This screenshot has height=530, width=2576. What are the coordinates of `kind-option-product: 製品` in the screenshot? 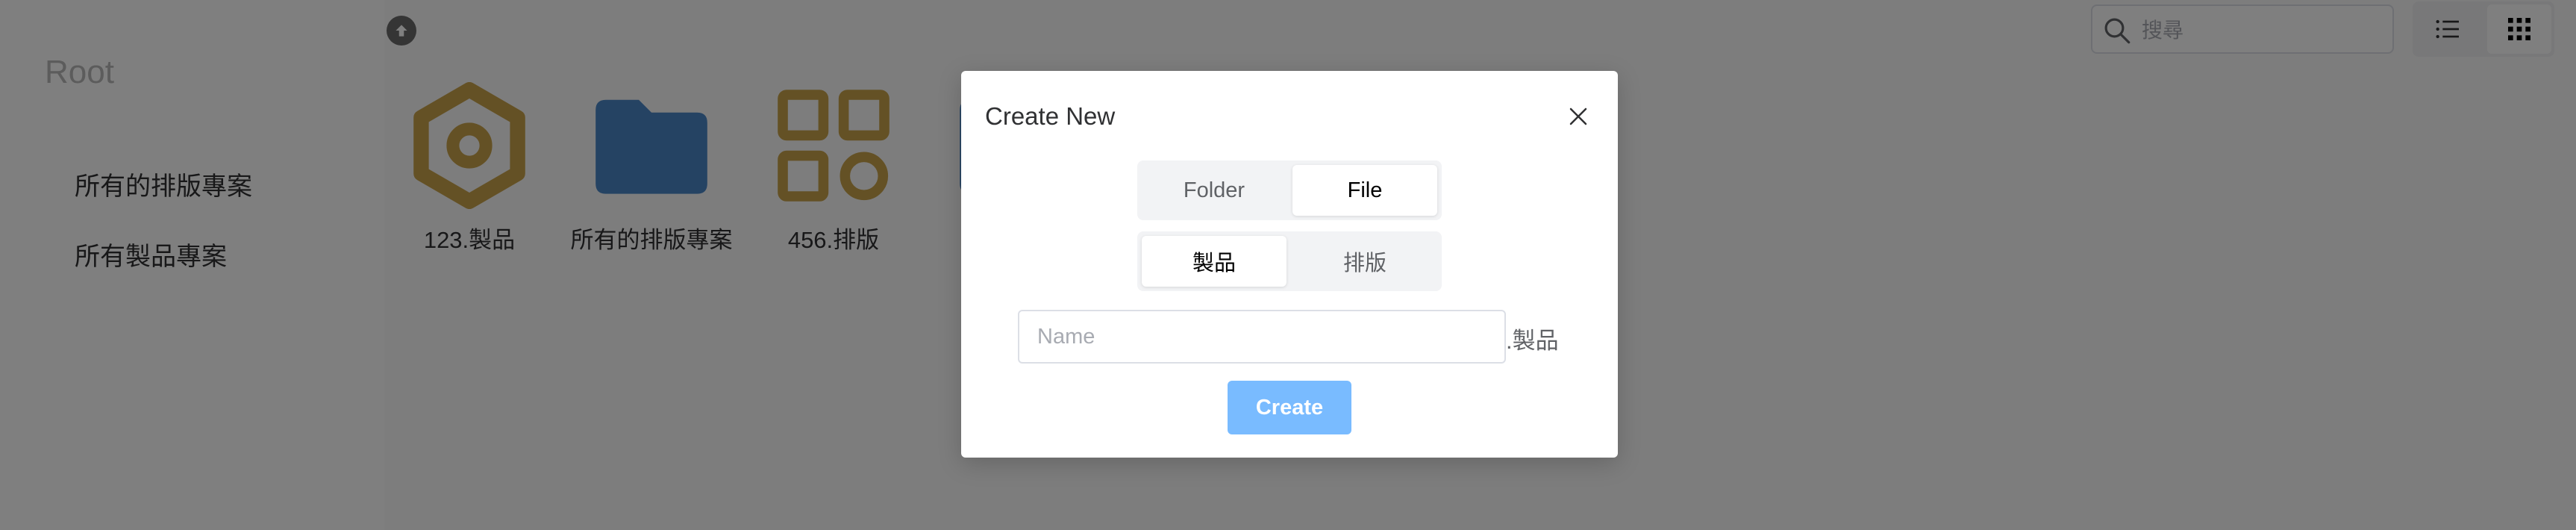 It's located at (1214, 261).